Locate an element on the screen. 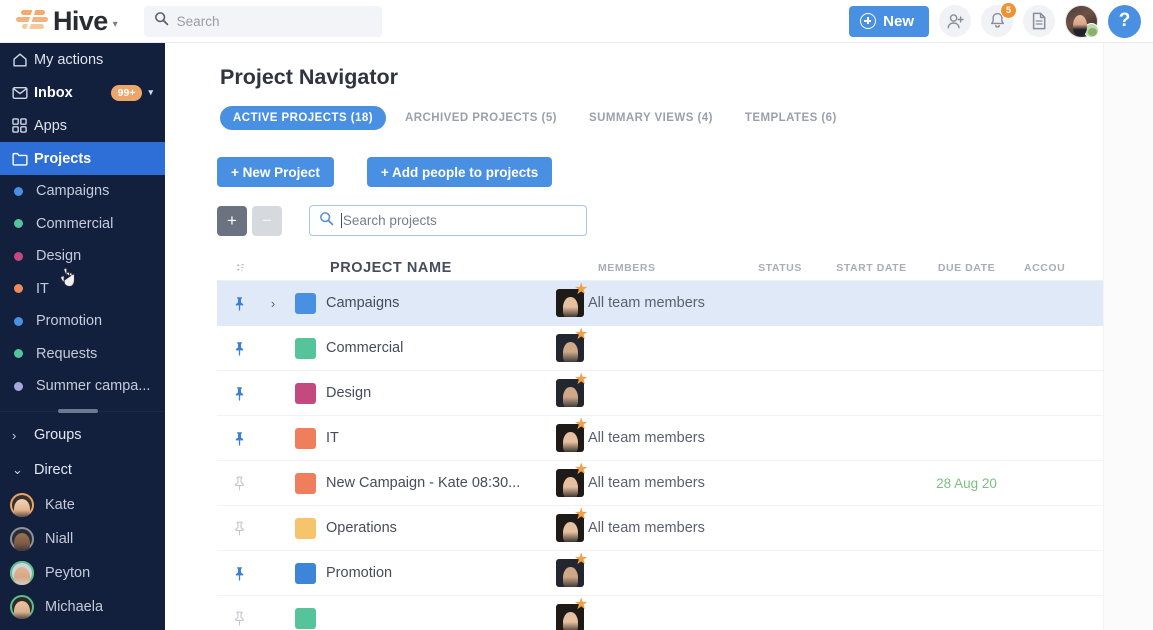 Image resolution: width=1153 pixels, height=630 pixels. sidebar-dm-kate: Kate is located at coordinates (82, 505).